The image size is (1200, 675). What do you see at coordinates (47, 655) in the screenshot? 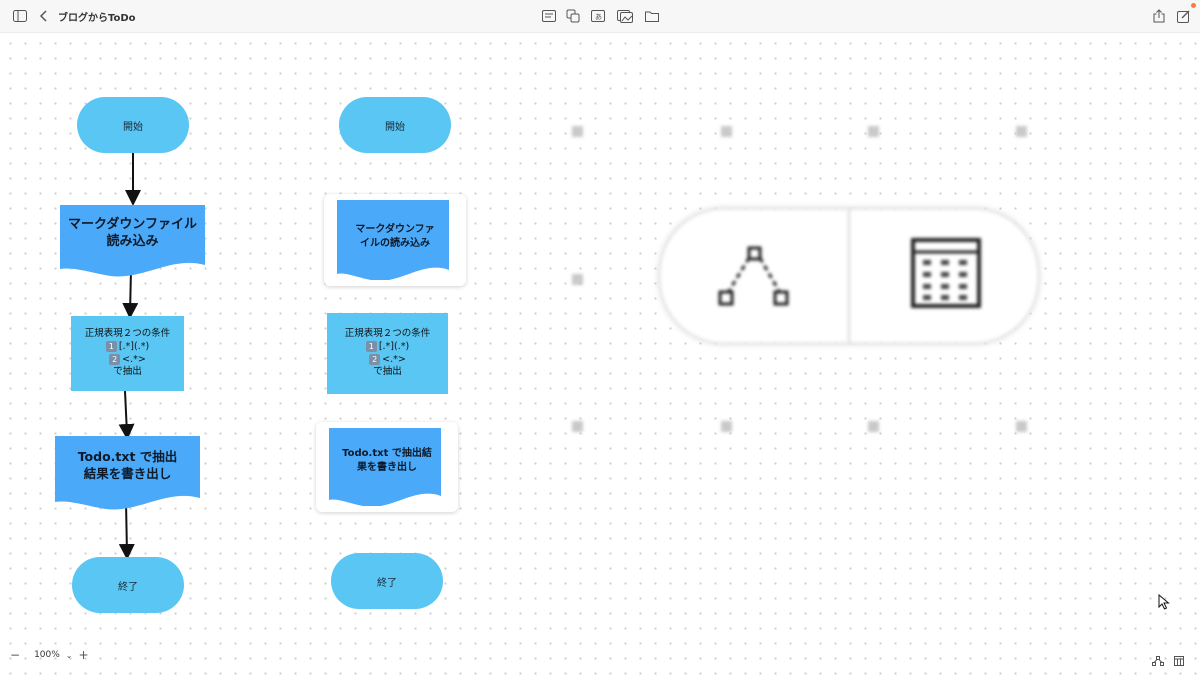
I see `zoom-level: 100%` at bounding box center [47, 655].